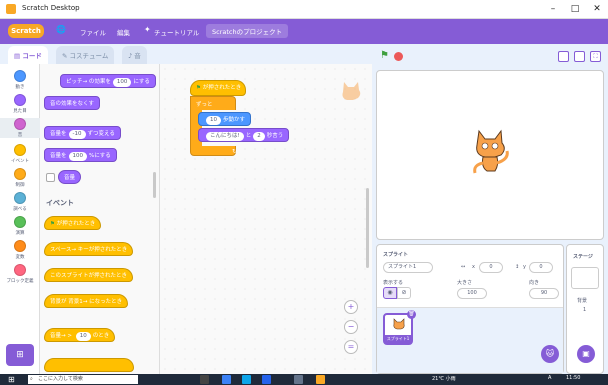 The image size is (608, 385). What do you see at coordinates (298, 379) in the screenshot?
I see `app-icon` at bounding box center [298, 379].